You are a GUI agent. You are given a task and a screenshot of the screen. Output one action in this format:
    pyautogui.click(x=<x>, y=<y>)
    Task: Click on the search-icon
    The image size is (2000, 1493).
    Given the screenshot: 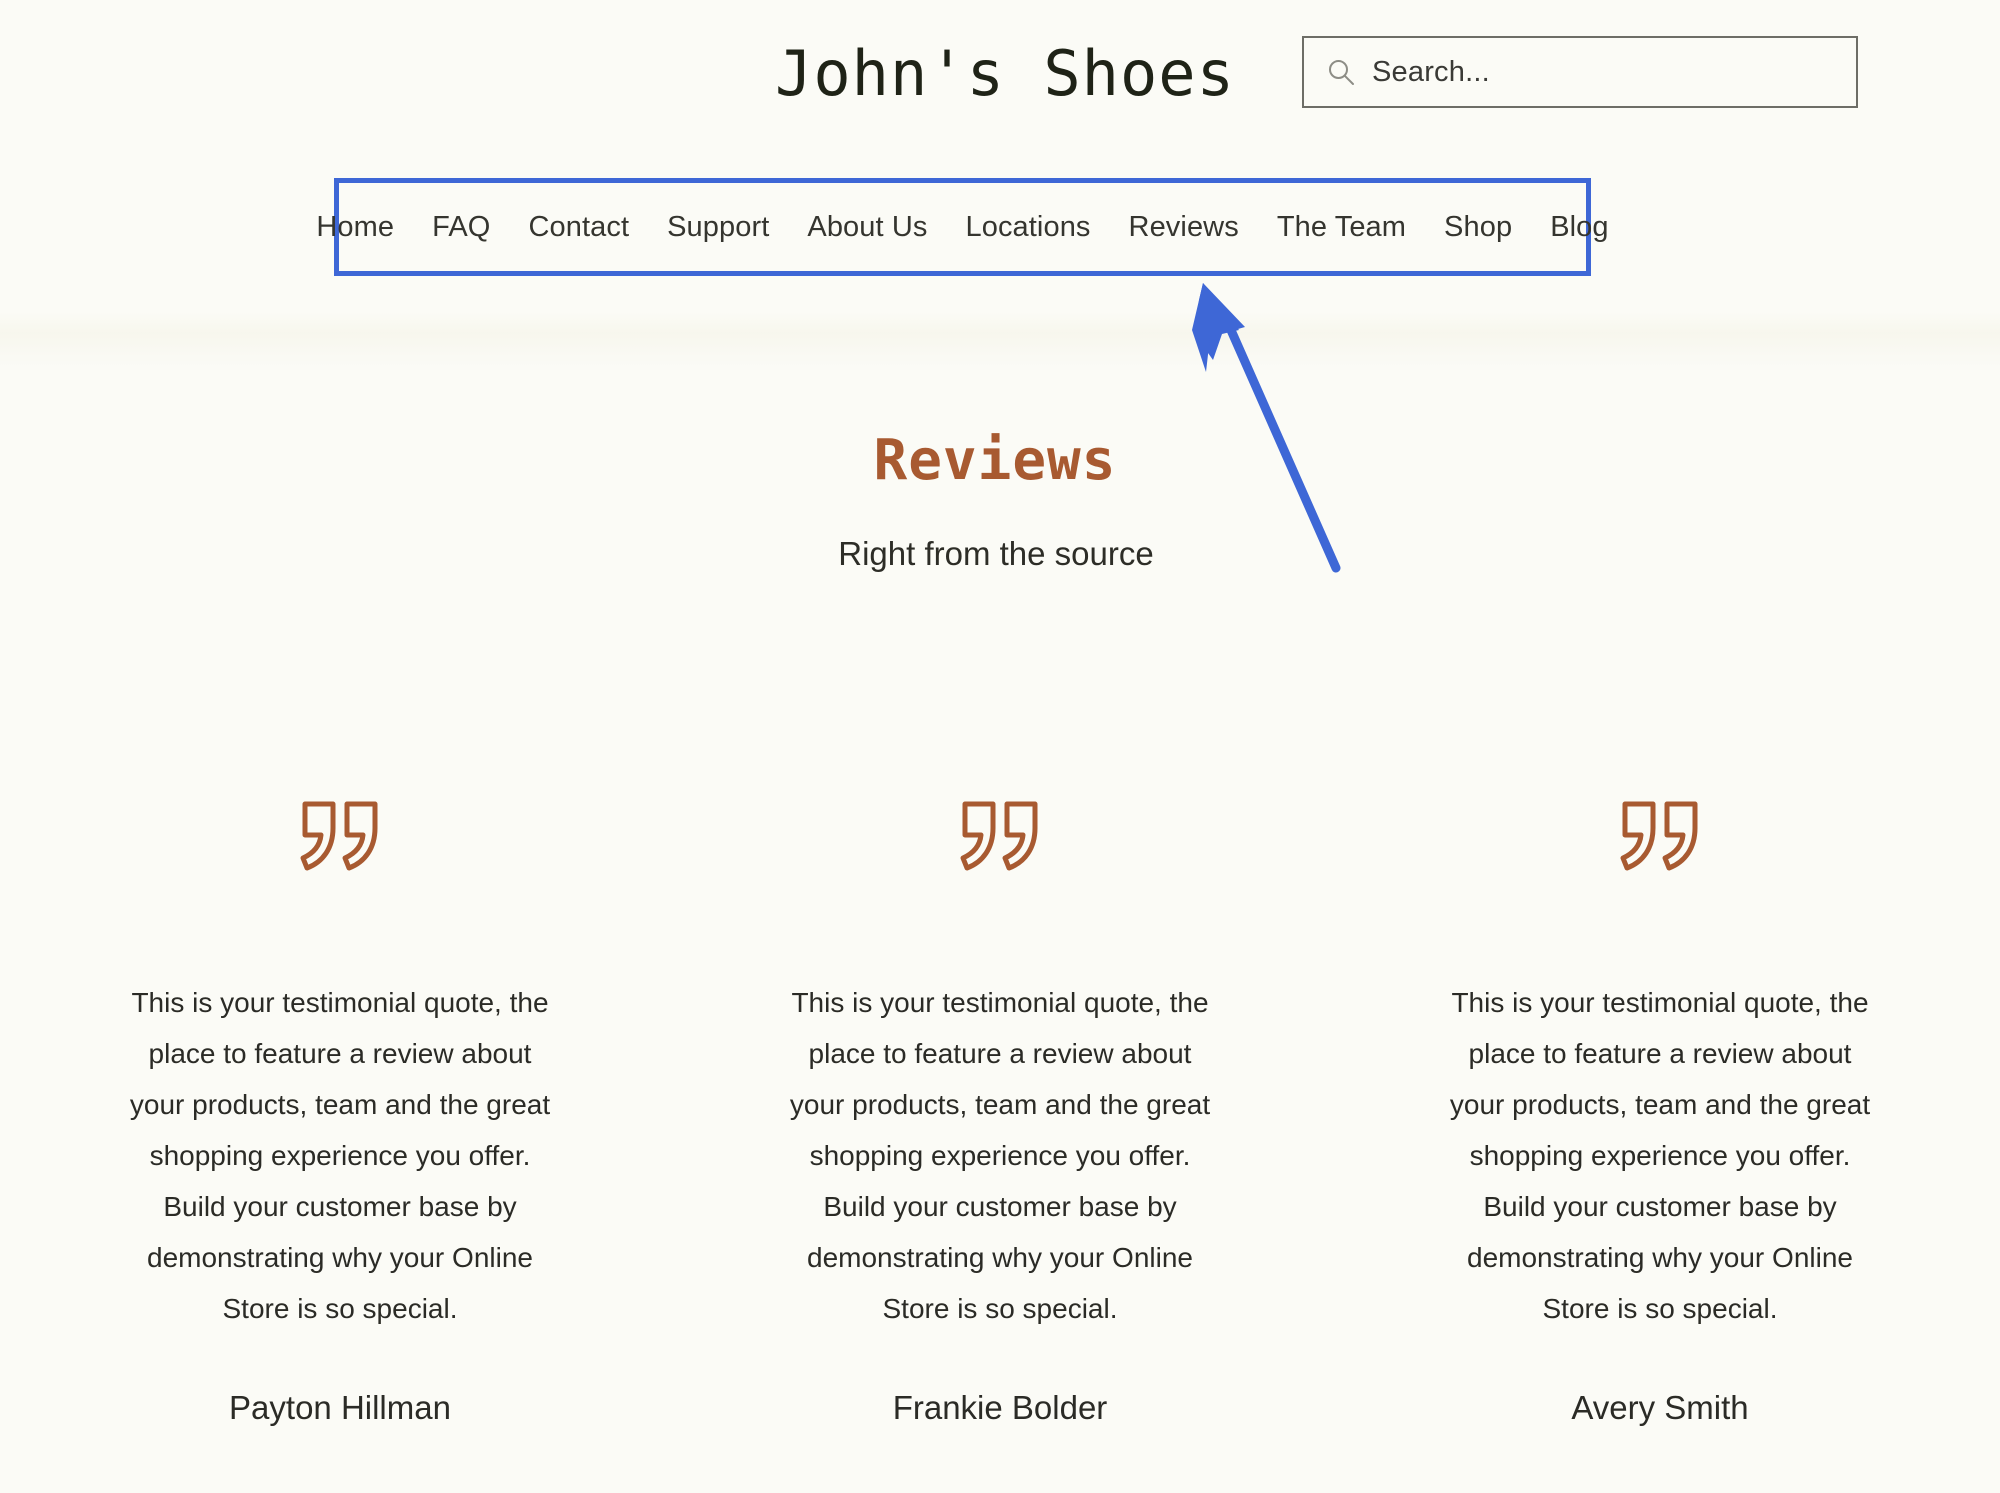 What is the action you would take?
    pyautogui.click(x=1341, y=72)
    